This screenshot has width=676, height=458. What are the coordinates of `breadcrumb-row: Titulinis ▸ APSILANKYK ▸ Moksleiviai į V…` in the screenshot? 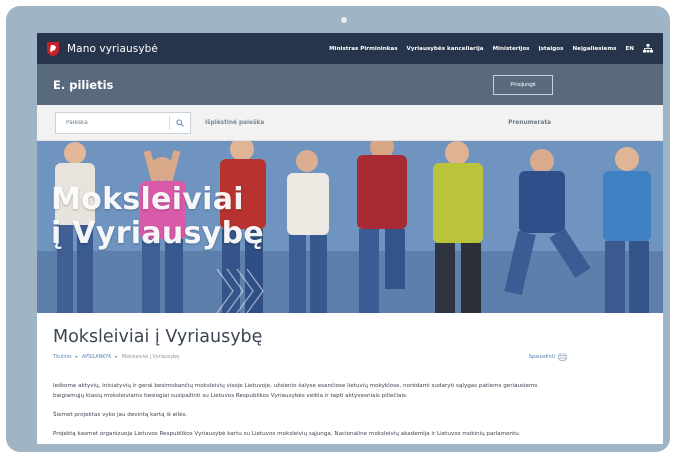 It's located at (350, 357).